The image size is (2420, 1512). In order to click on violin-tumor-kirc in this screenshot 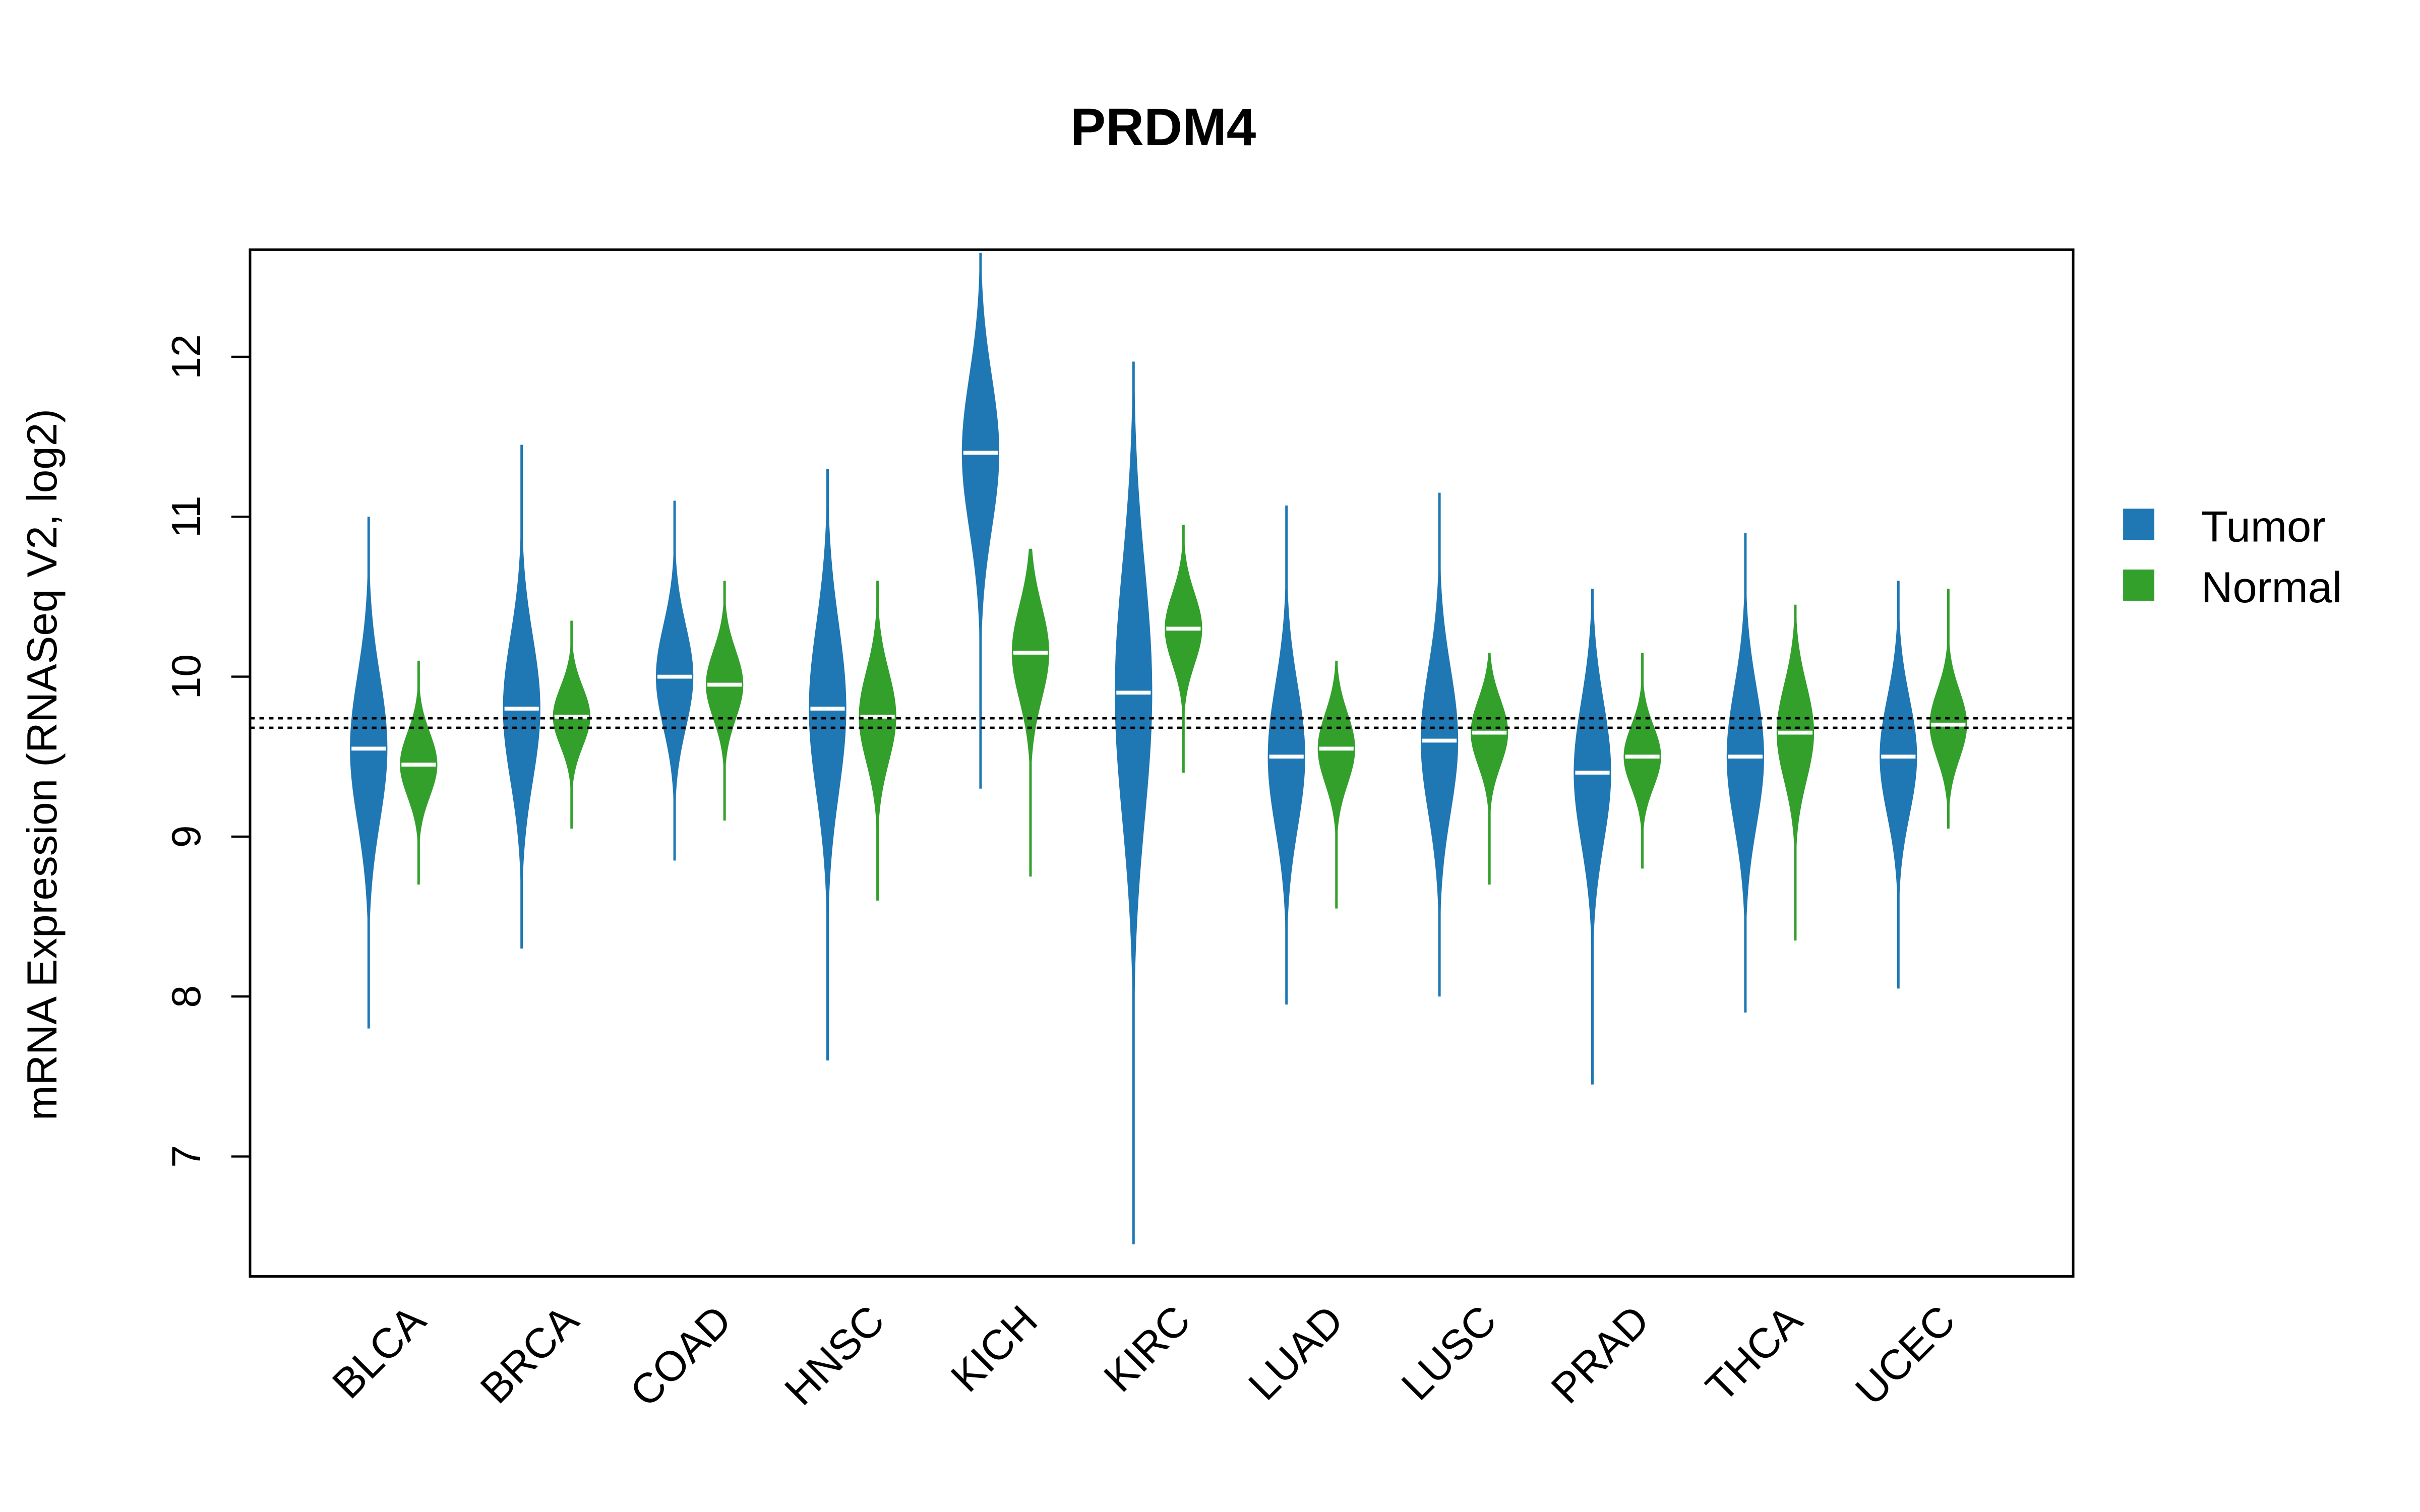, I will do `click(1134, 803)`.